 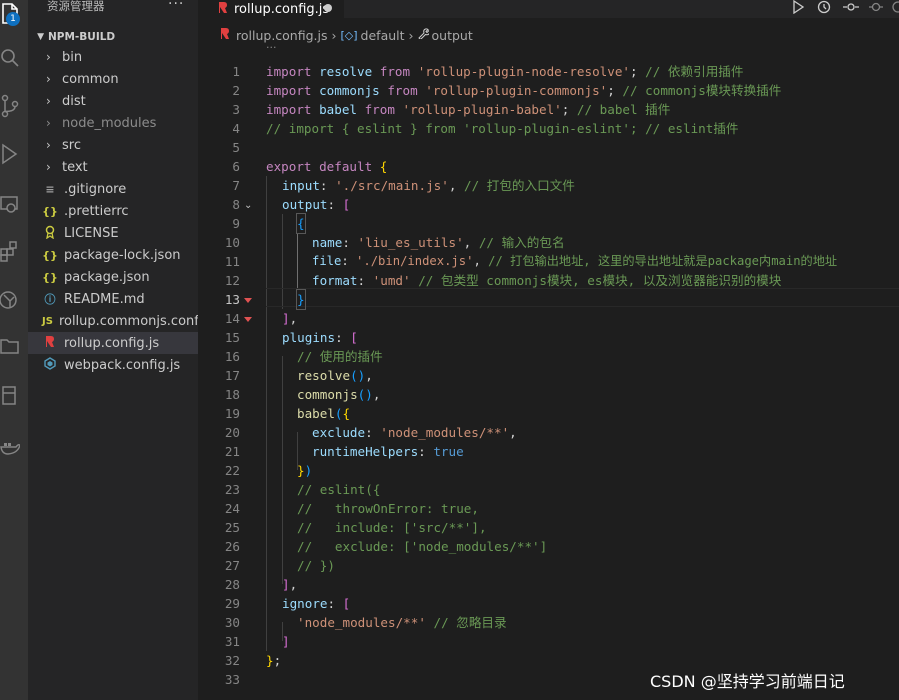 I want to click on token: // eslint({, so click(x=339, y=489).